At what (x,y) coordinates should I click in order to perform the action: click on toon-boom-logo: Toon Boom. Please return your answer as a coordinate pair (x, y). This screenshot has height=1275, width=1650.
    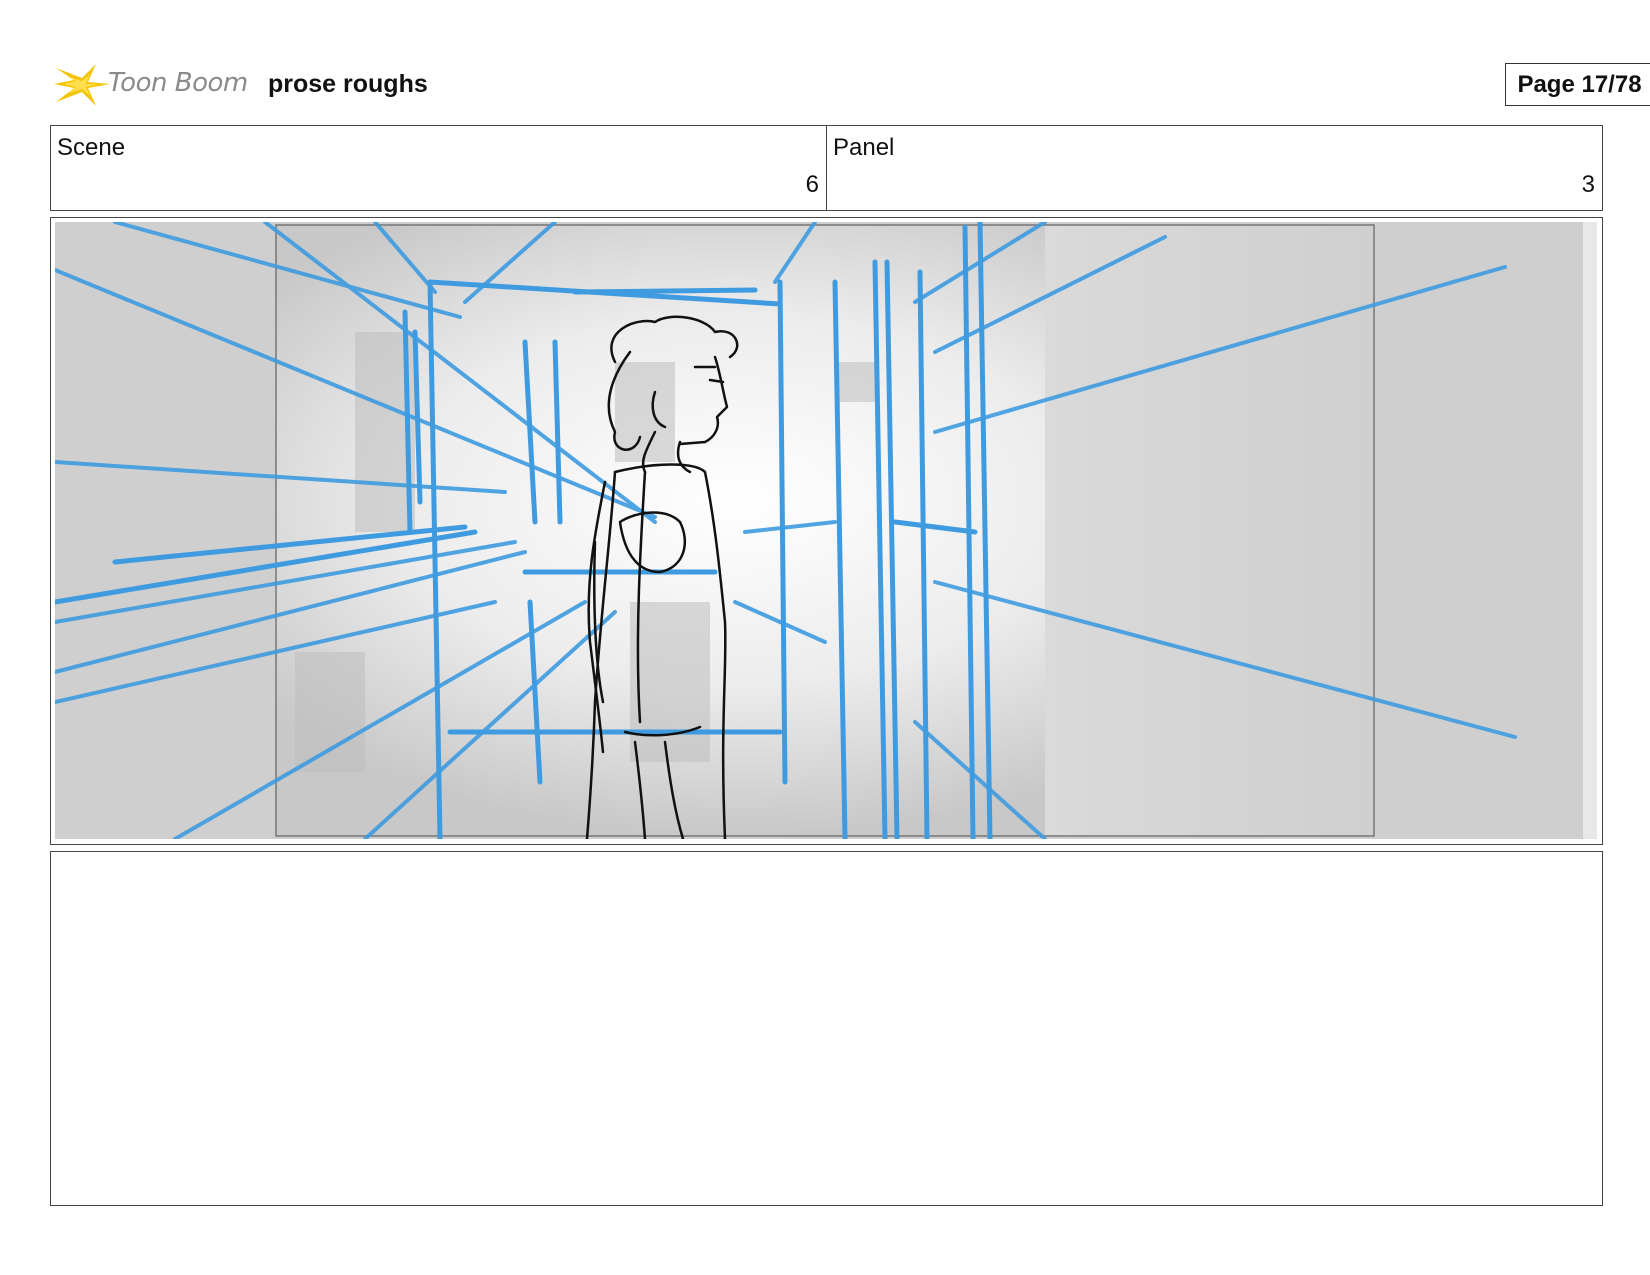
    Looking at the image, I should click on (152, 84).